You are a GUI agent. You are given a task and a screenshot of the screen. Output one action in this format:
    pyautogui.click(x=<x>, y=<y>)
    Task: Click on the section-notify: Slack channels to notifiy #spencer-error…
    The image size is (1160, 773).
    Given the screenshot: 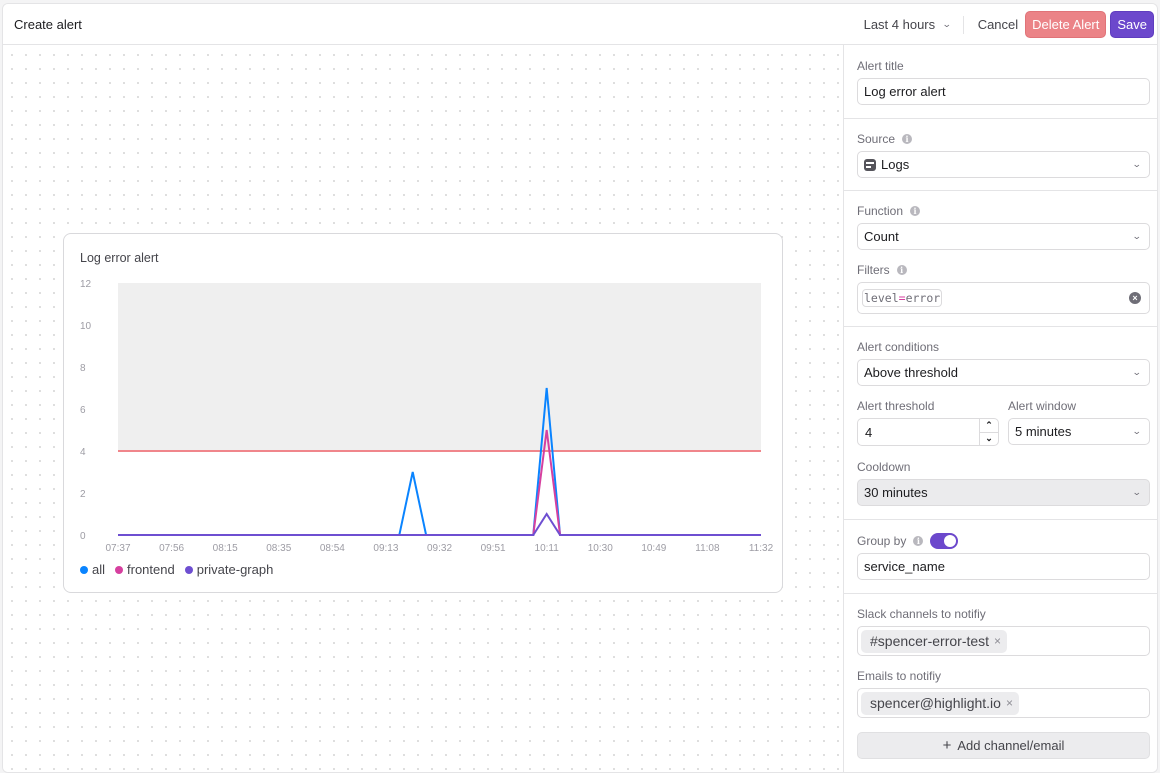 What is the action you would take?
    pyautogui.click(x=1000, y=676)
    